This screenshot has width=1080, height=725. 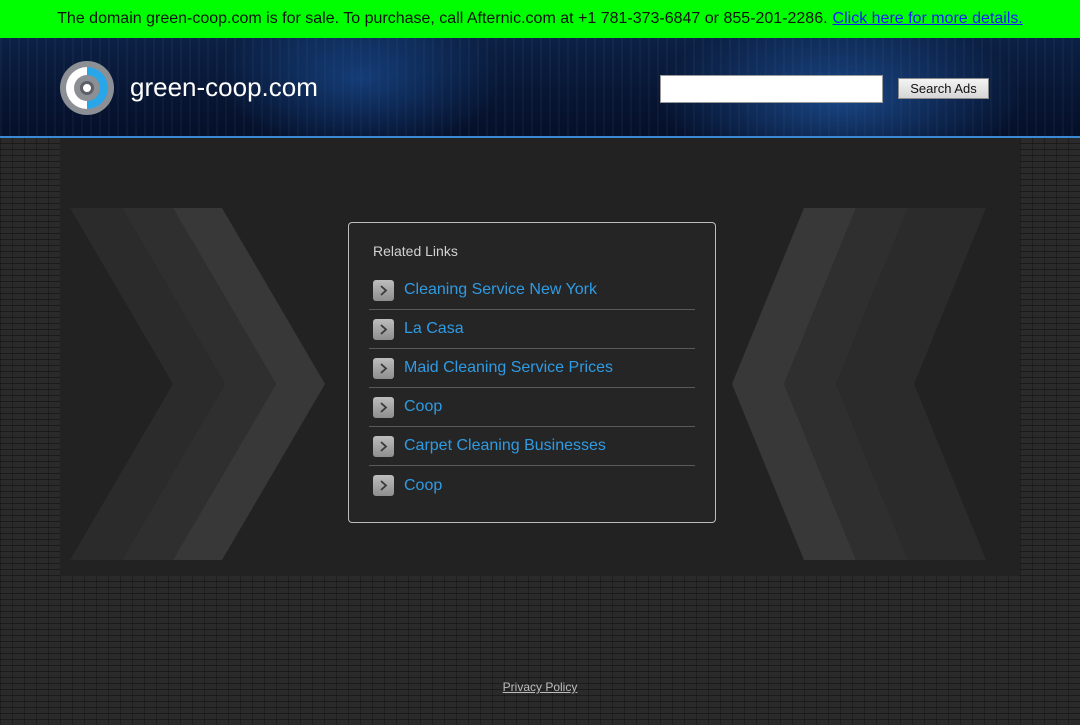 I want to click on footer: Privacy Policy, so click(x=540, y=687).